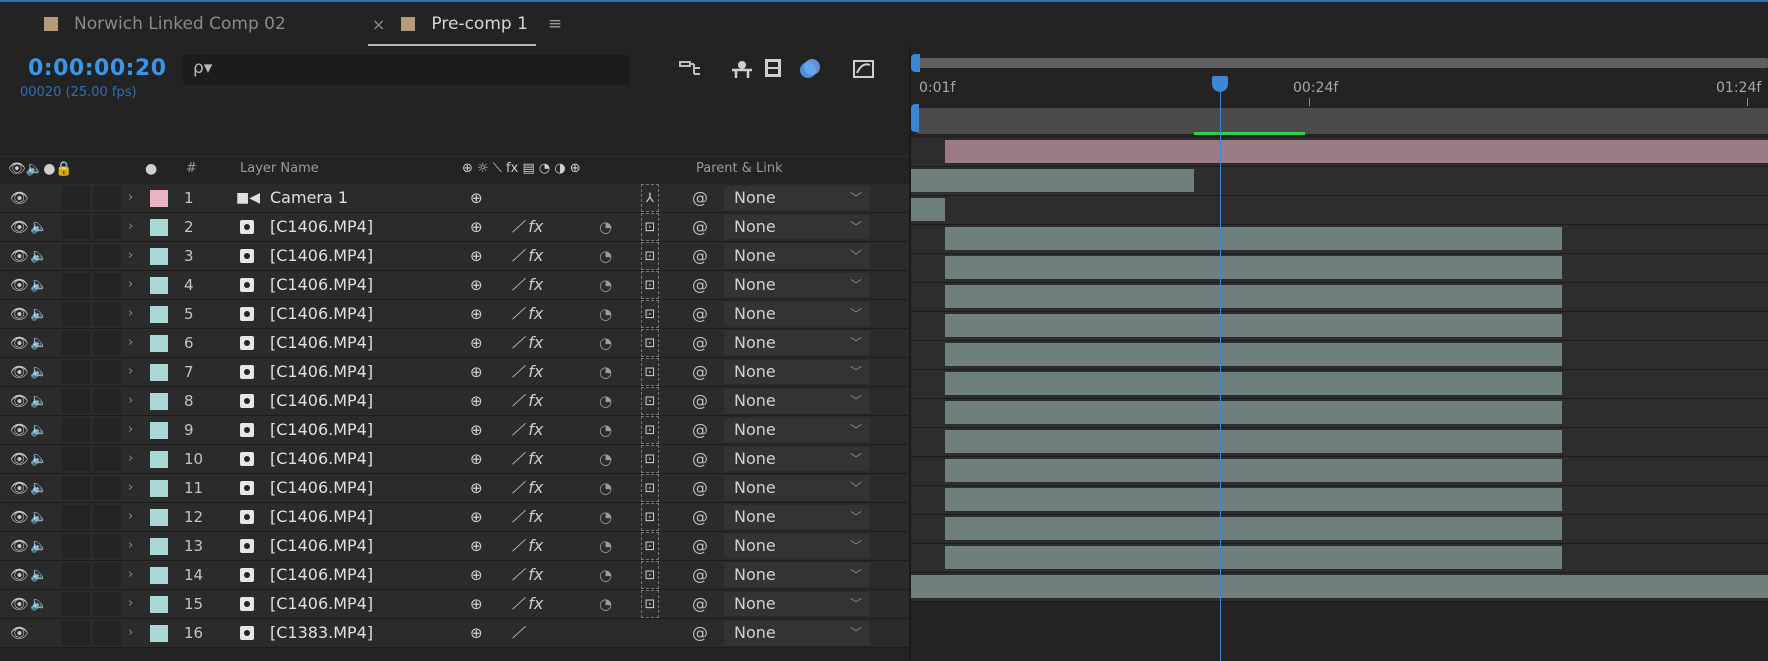  What do you see at coordinates (555, 24) in the screenshot?
I see `panel-menu-icon: ≡` at bounding box center [555, 24].